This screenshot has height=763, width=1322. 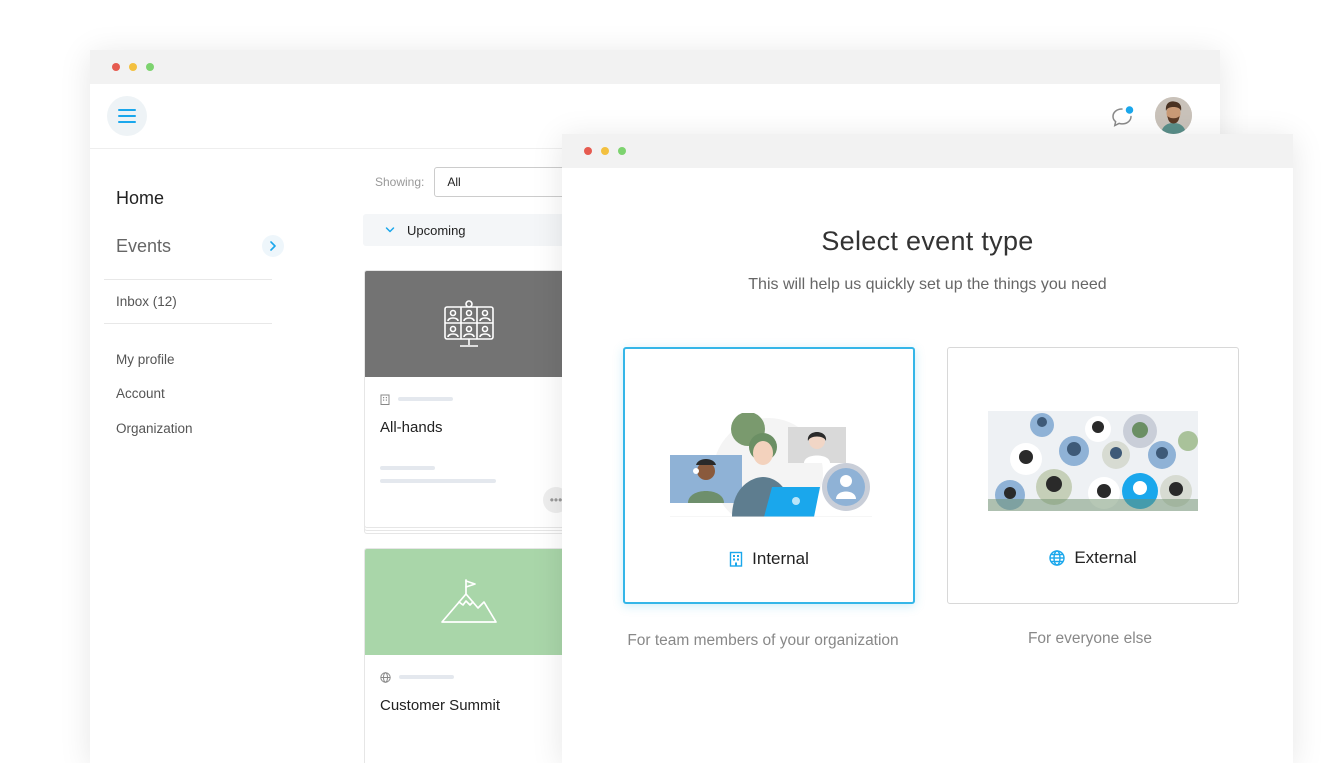 I want to click on option-label: External, so click(x=1093, y=558).